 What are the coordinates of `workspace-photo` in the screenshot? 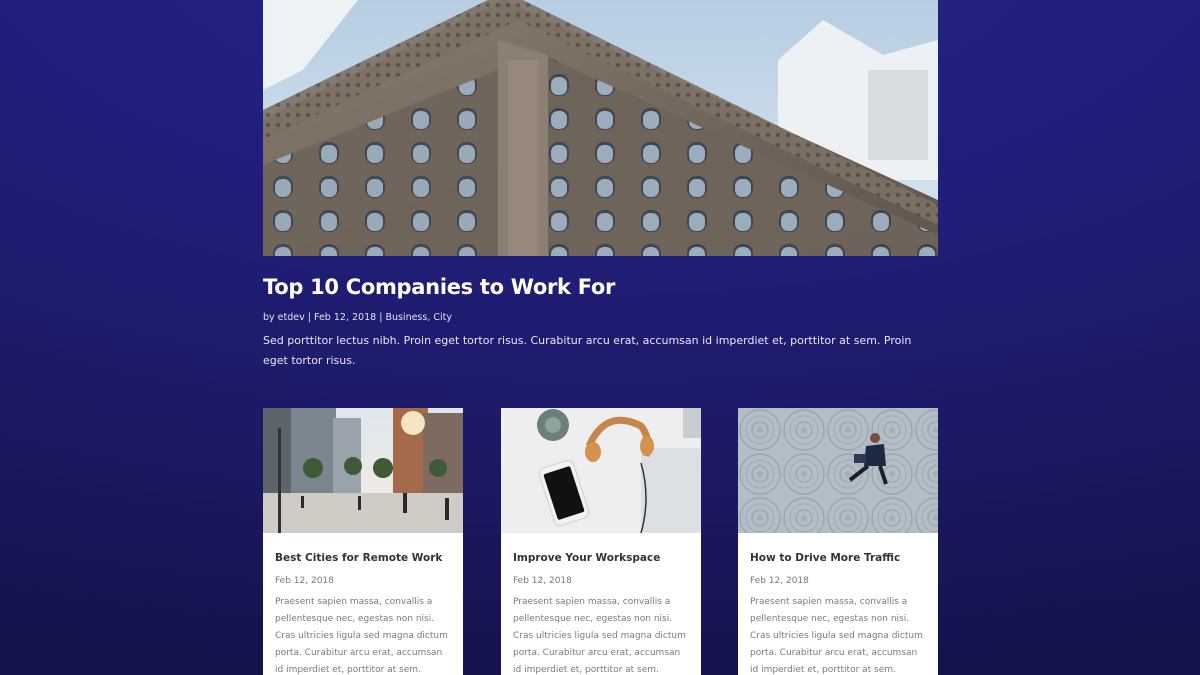 It's located at (601, 470).